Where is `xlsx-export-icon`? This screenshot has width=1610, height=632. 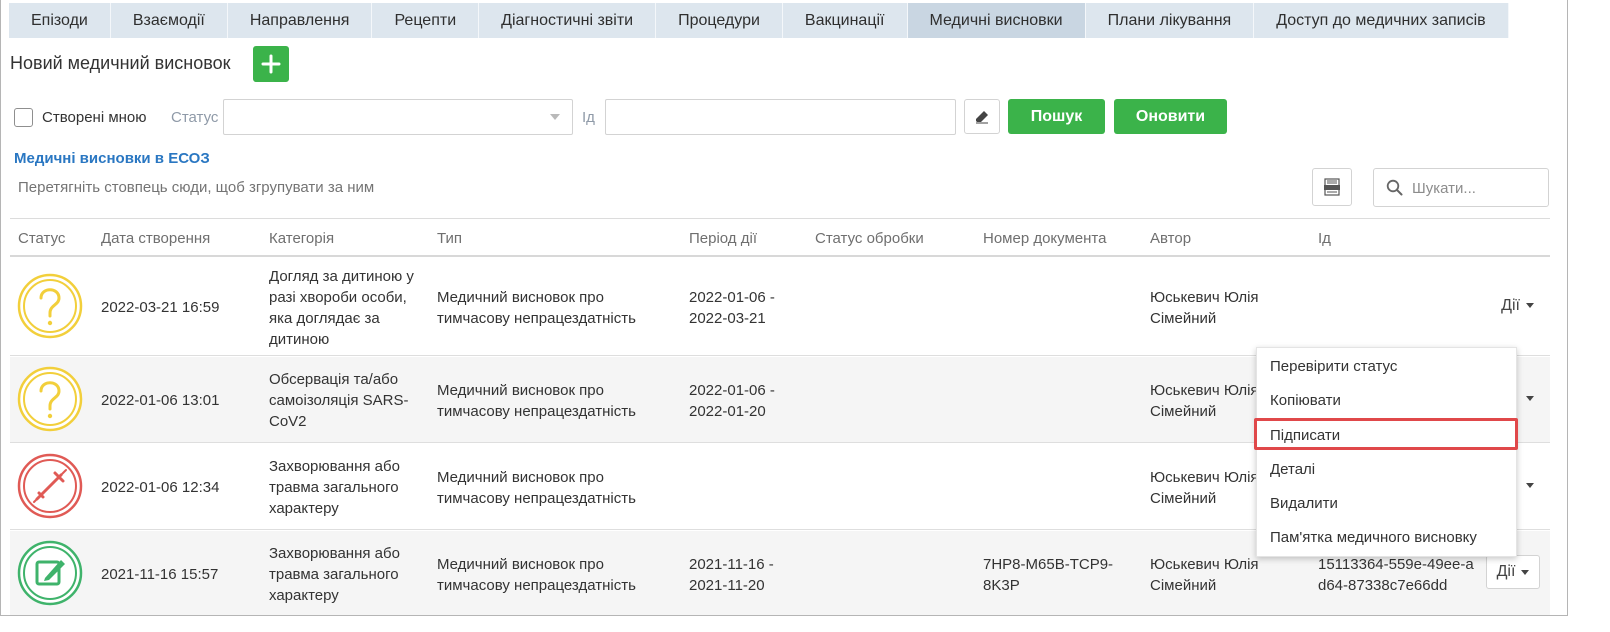 xlsx-export-icon is located at coordinates (1332, 187).